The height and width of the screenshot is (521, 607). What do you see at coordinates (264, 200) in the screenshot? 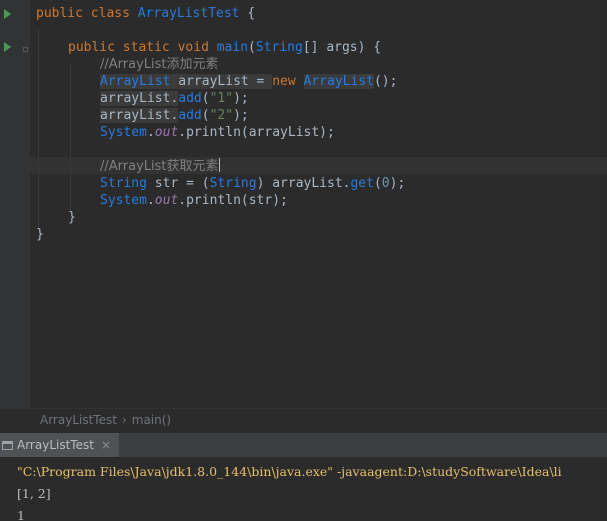
I see `code-text: (str);` at bounding box center [264, 200].